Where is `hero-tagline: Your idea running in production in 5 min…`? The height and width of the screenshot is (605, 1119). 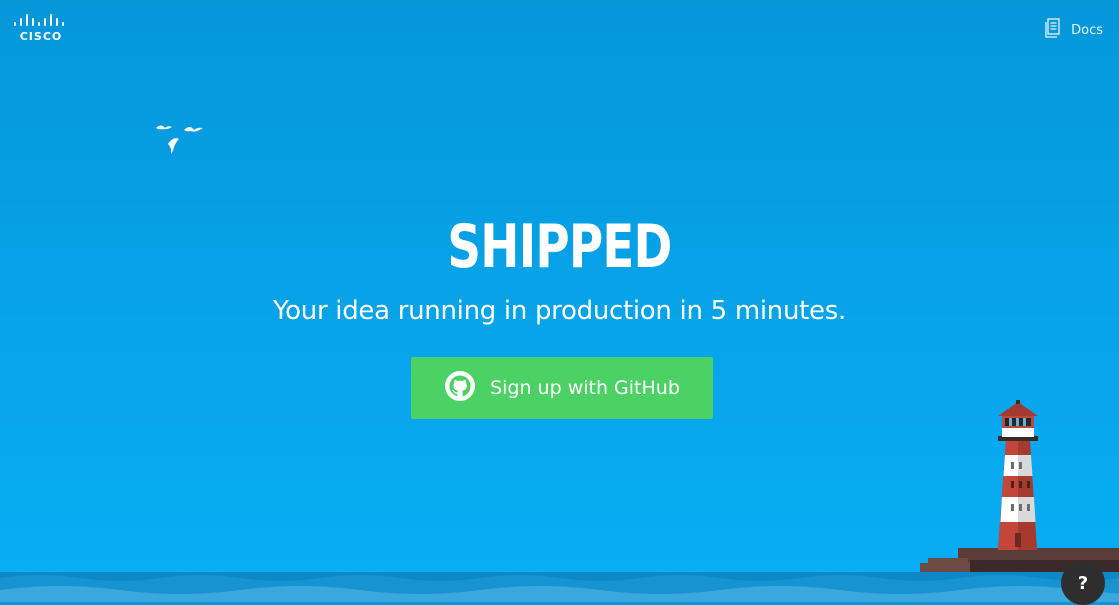
hero-tagline: Your idea running in production in 5 min… is located at coordinates (559, 311).